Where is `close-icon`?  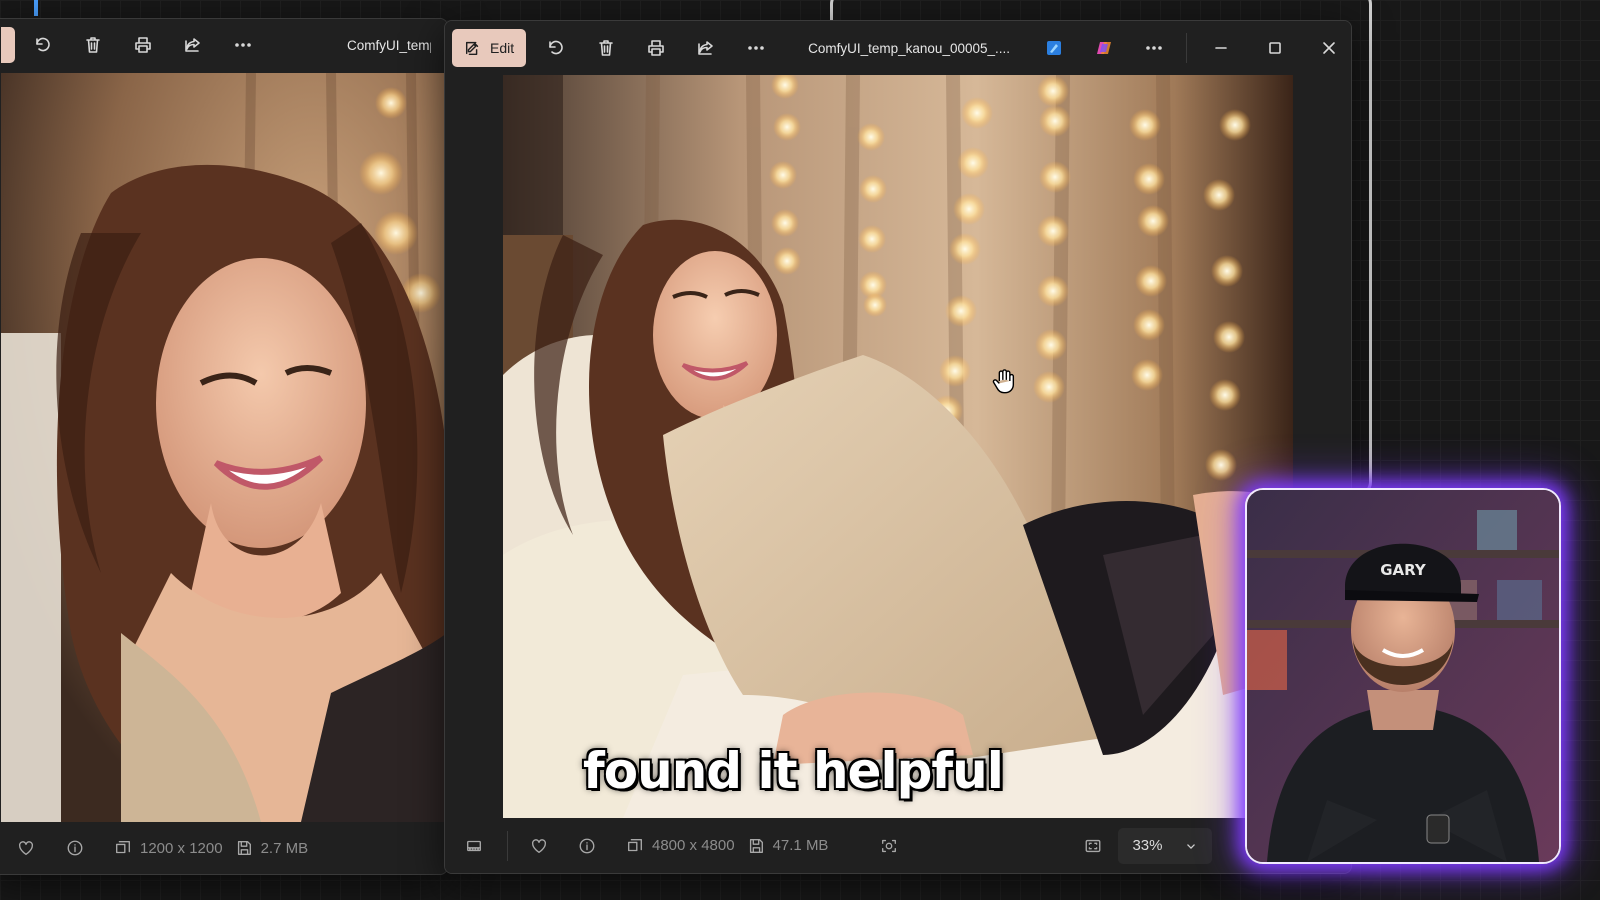 close-icon is located at coordinates (1329, 48).